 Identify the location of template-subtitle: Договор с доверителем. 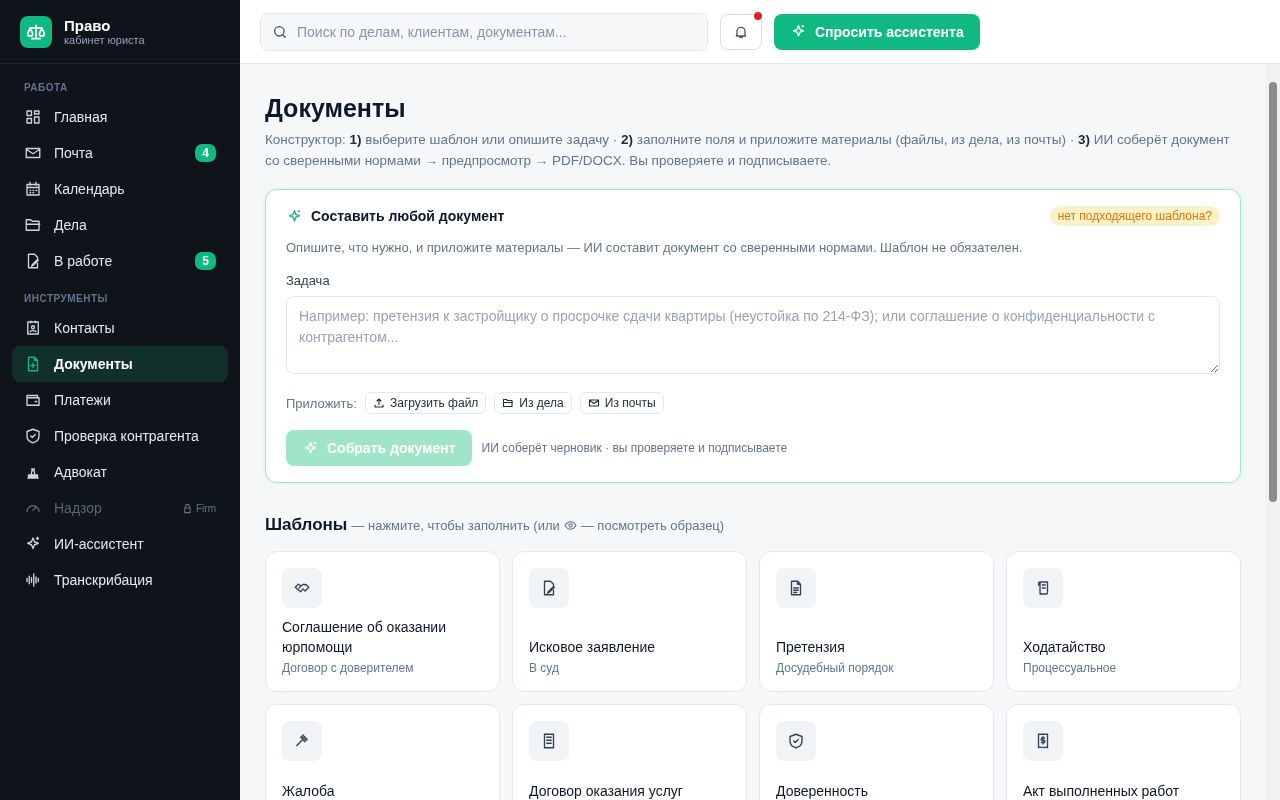
(348, 668).